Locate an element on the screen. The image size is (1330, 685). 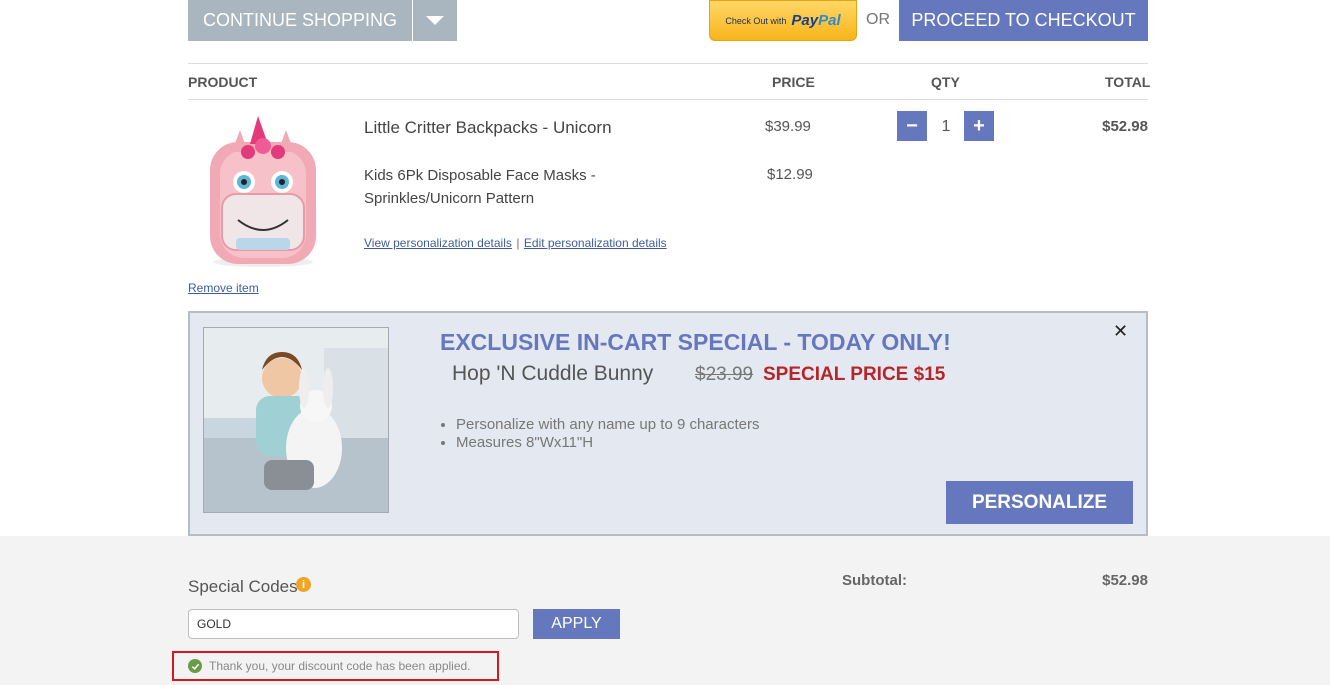
paypal-logo: PayPal is located at coordinates (816, 20).